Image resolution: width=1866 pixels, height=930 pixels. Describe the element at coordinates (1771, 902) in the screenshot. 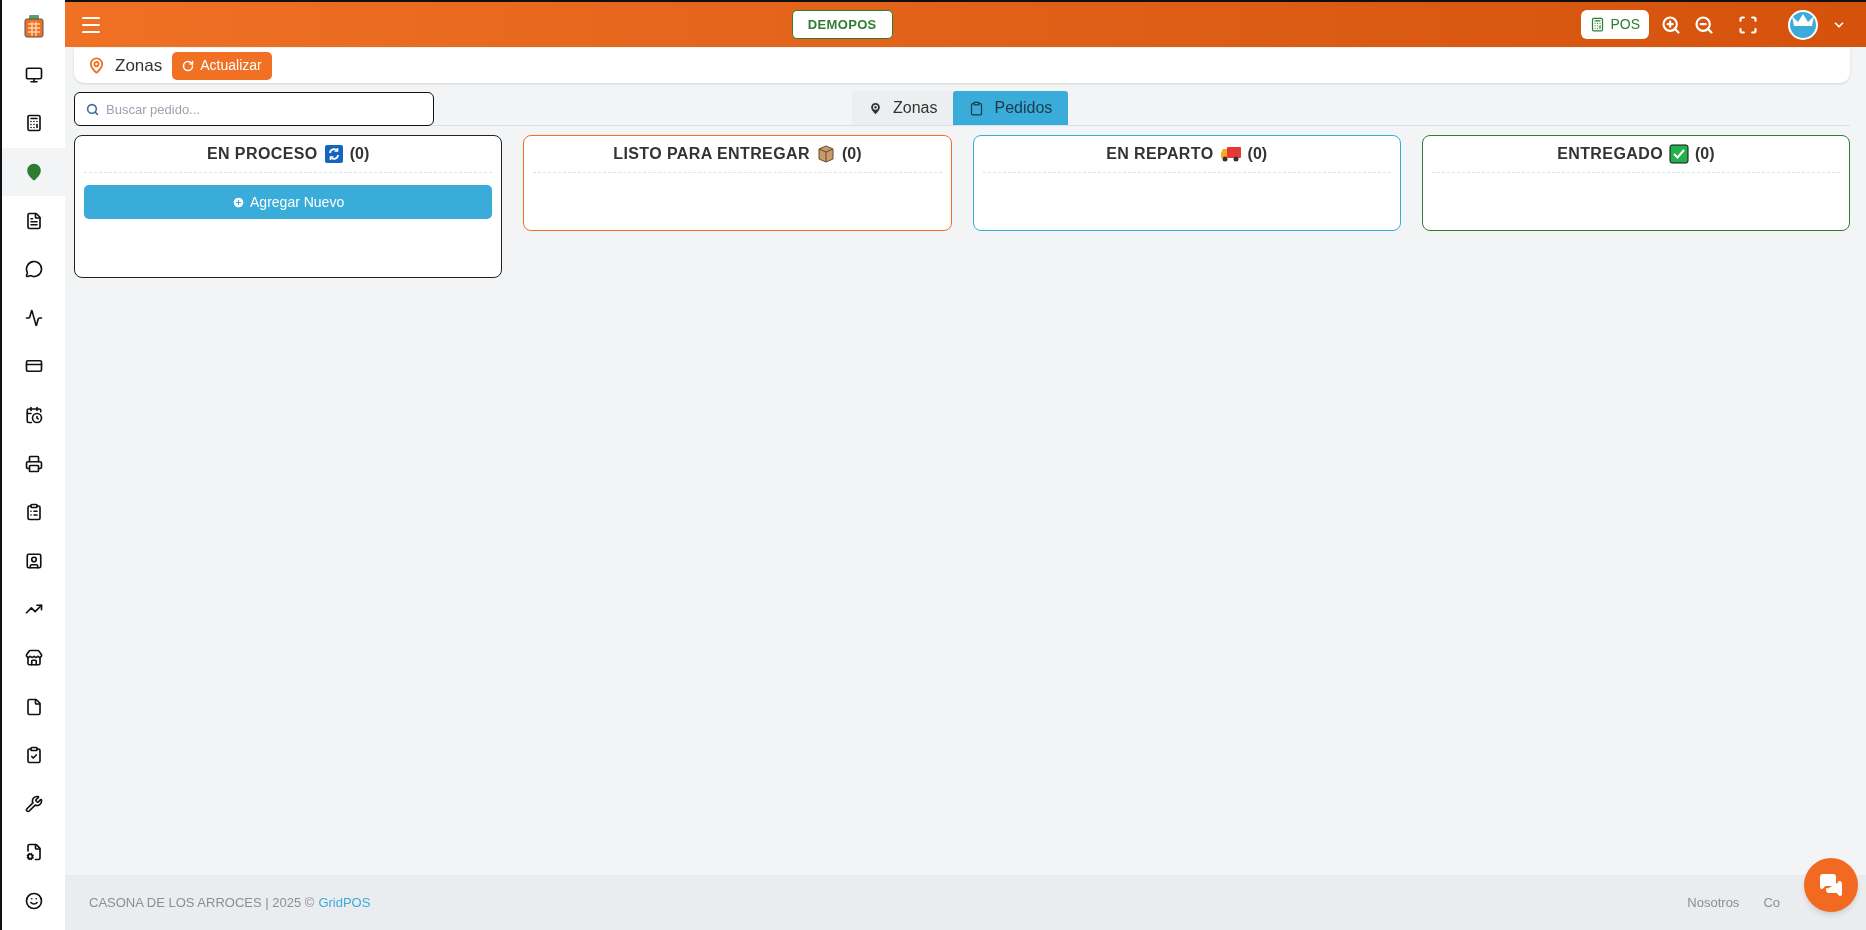

I see `footer-link: Co` at that location.